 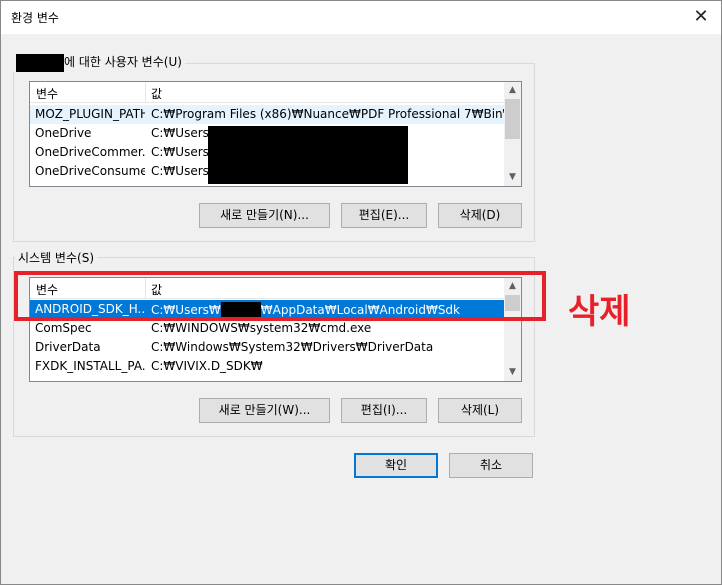 What do you see at coordinates (275, 92) in the screenshot?
I see `list-header: 변수 값` at bounding box center [275, 92].